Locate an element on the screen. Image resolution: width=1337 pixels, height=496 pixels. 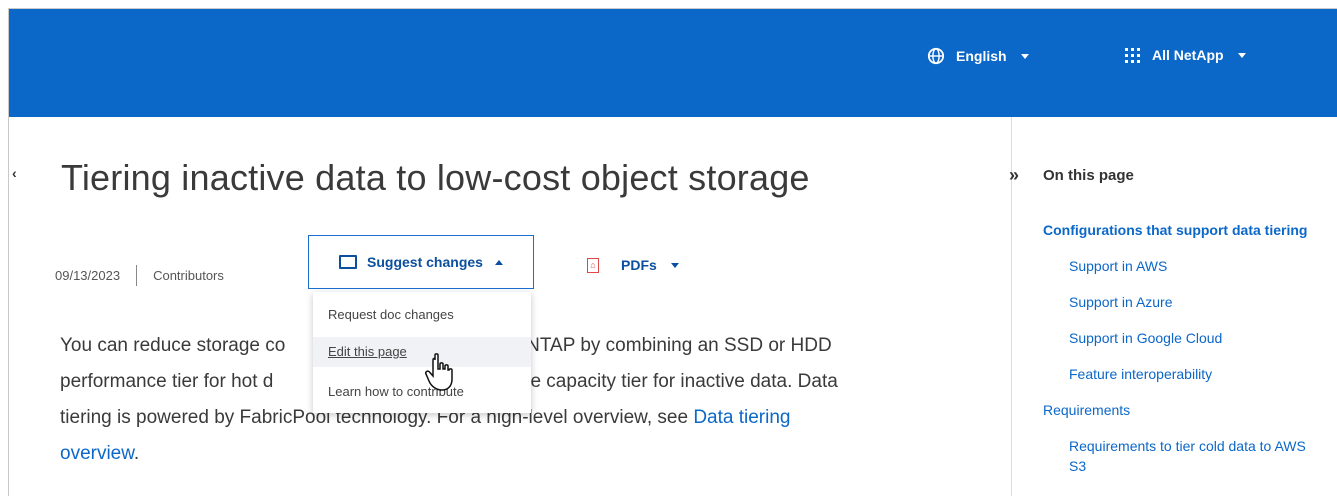
data-tiering-link: Data tiering is located at coordinates (741, 417).